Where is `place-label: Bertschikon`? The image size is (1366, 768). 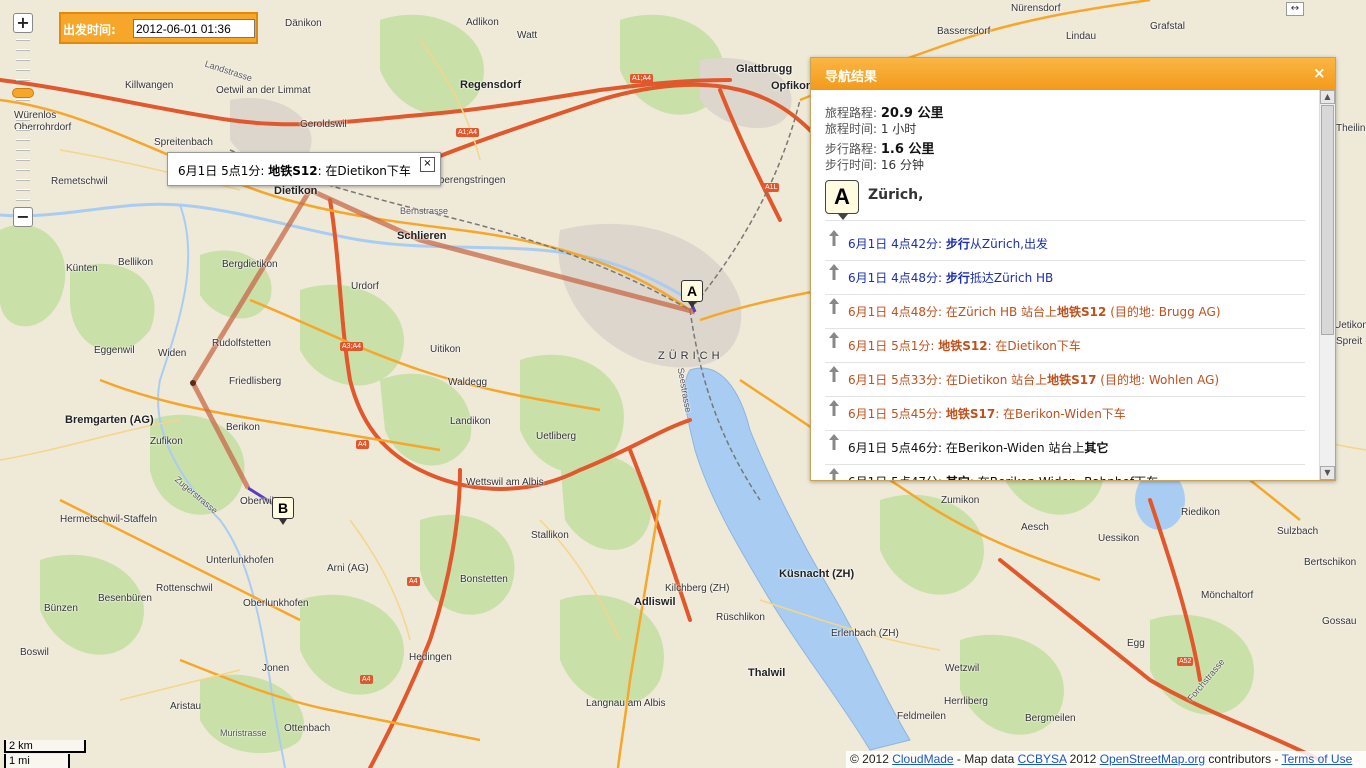
place-label: Bertschikon is located at coordinates (1330, 562).